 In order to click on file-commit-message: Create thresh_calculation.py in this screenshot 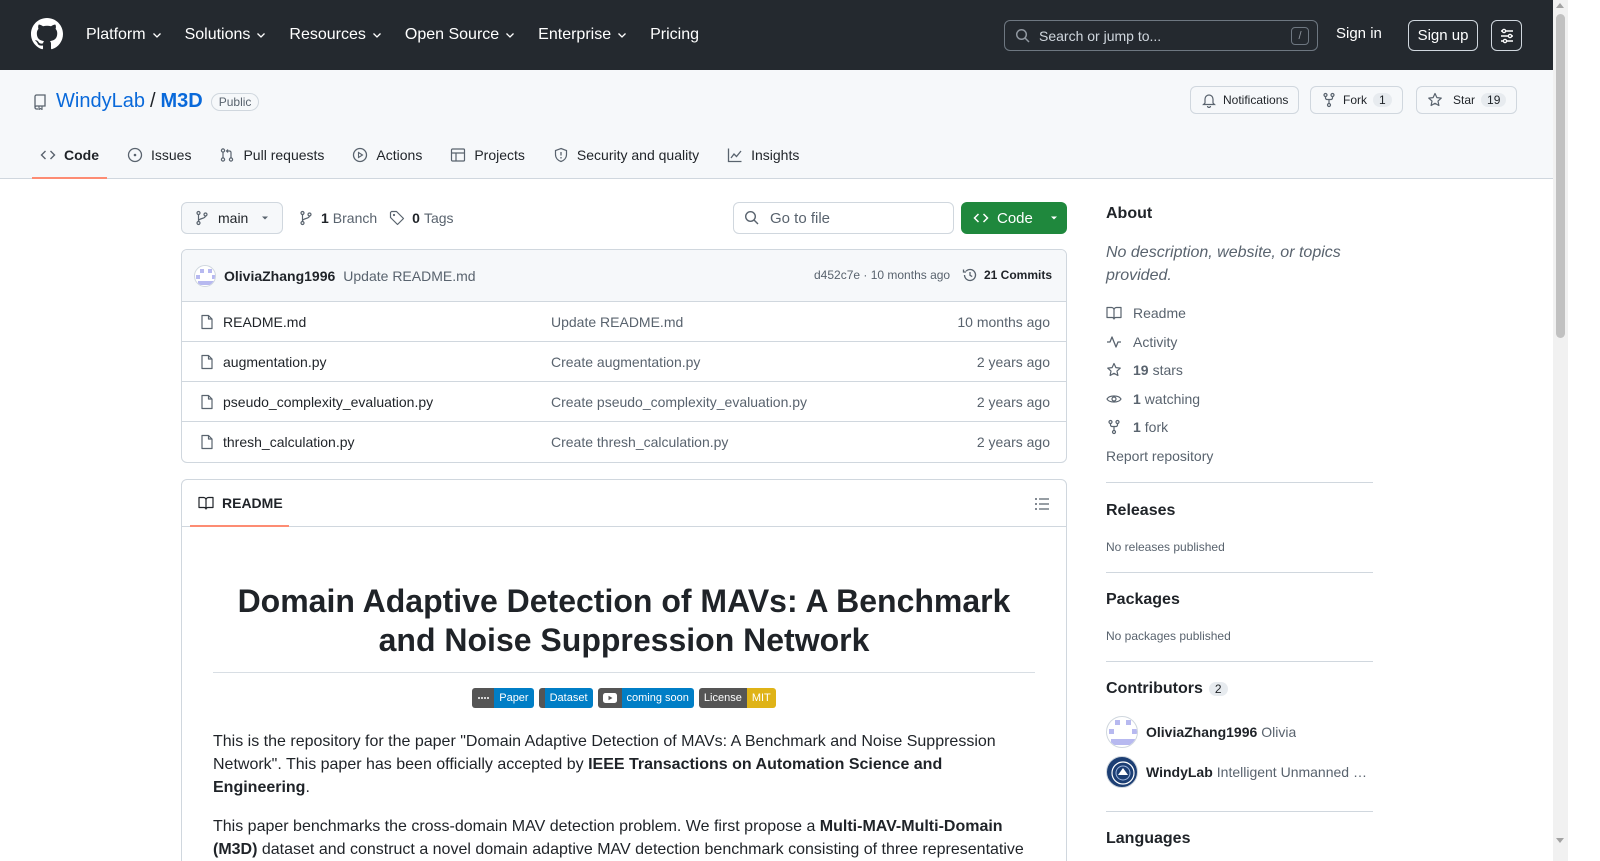, I will do `click(639, 442)`.